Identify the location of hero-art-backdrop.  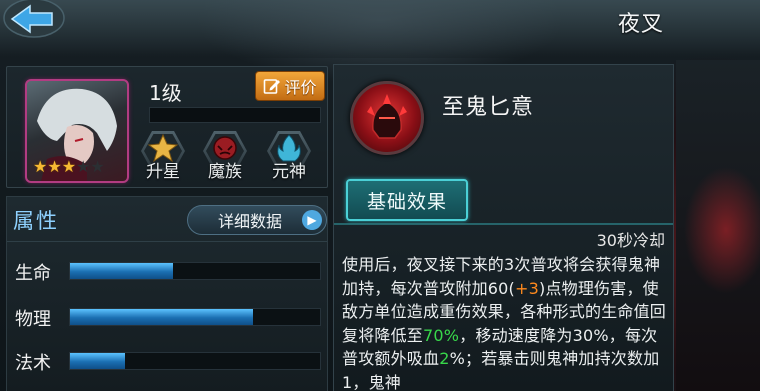
(718, 225).